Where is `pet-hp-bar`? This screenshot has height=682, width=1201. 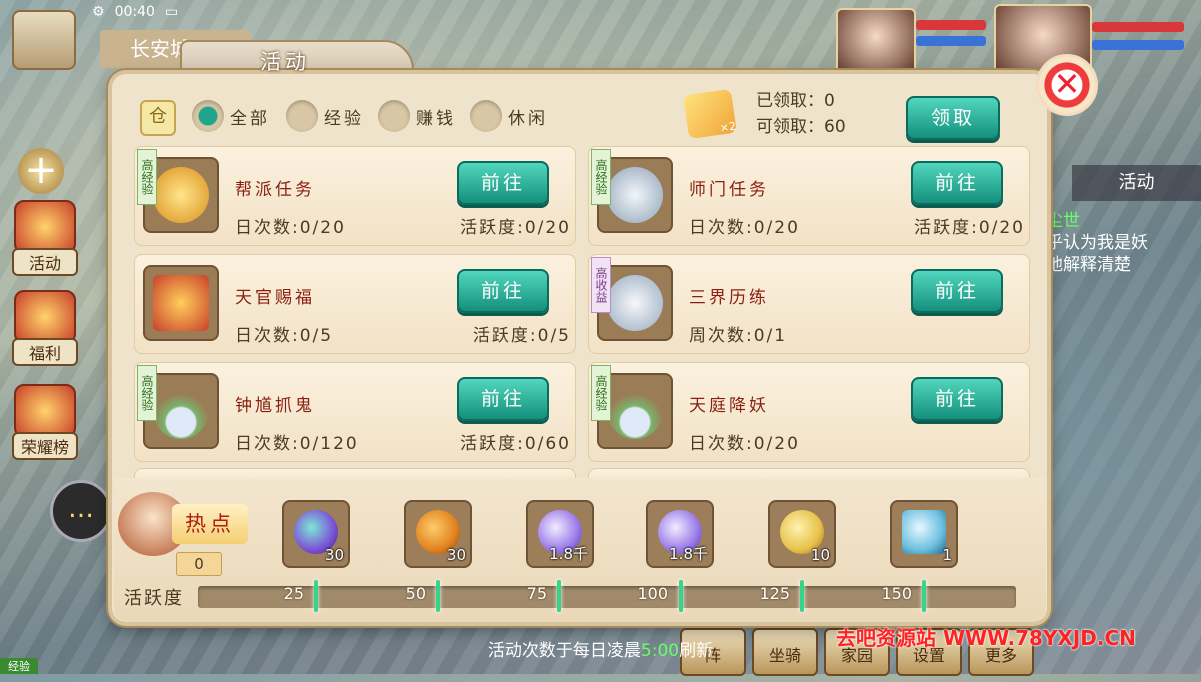
pet-hp-bar is located at coordinates (951, 25).